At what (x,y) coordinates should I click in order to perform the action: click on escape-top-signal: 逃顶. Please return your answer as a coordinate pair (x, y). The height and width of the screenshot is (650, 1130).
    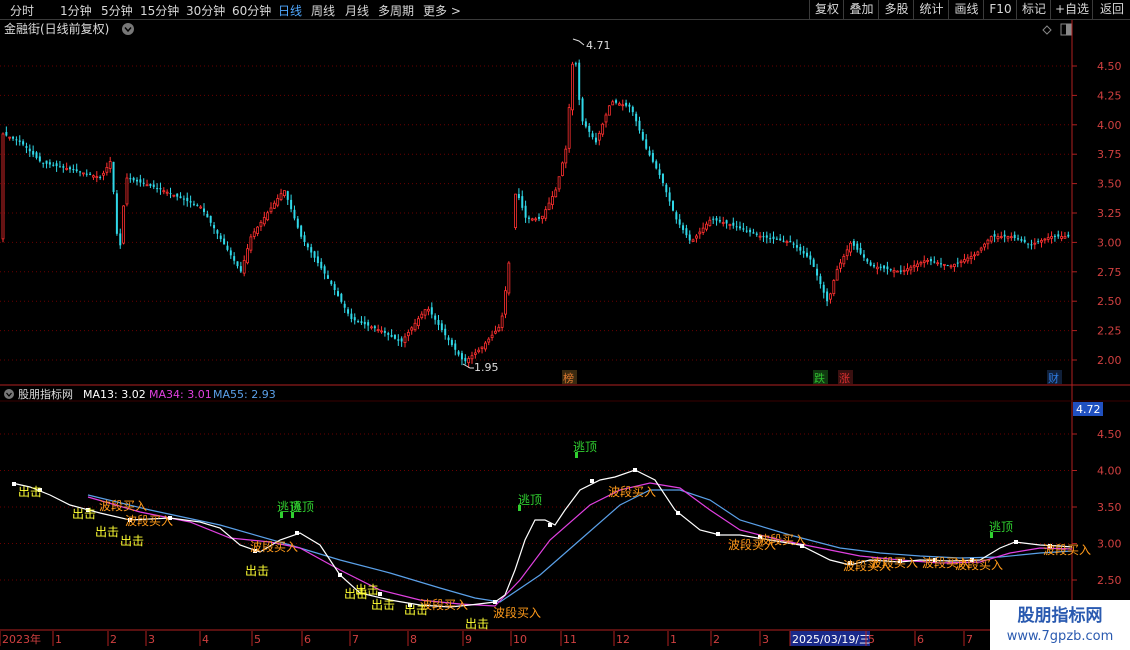
    Looking at the image, I should click on (530, 502).